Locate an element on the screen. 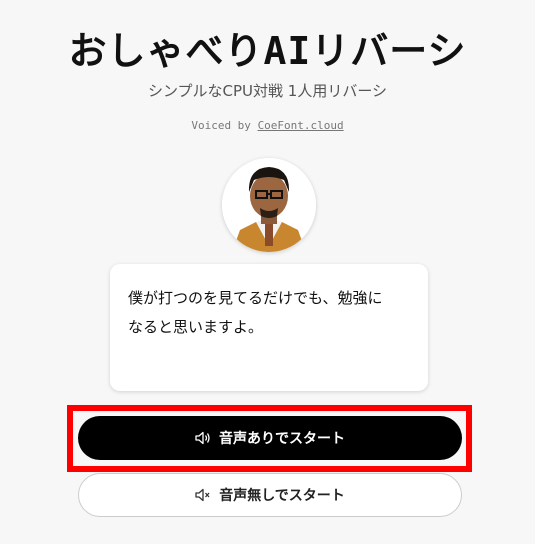  voiced-by-prefix: Voiced by is located at coordinates (224, 125).